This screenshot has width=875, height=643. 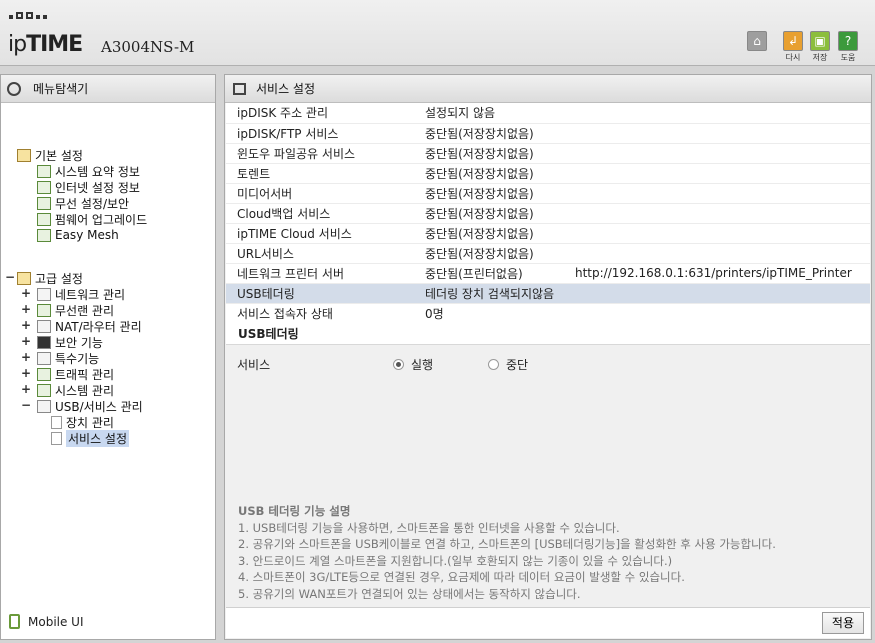 What do you see at coordinates (757, 41) in the screenshot?
I see `home-icon: ⌂` at bounding box center [757, 41].